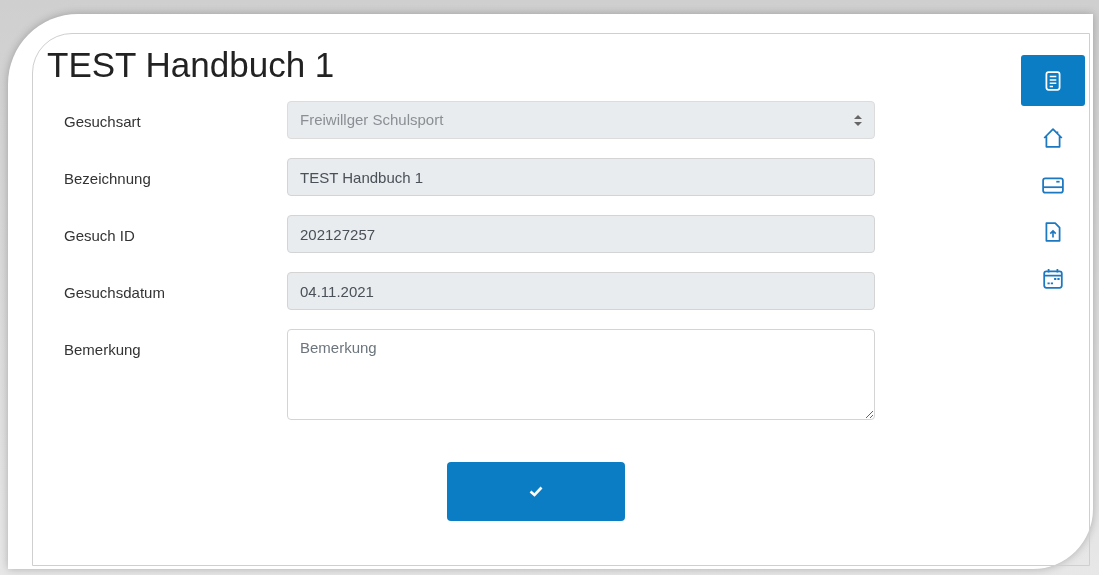 The height and width of the screenshot is (575, 1099). What do you see at coordinates (581, 374) in the screenshot?
I see `remark-field: Bemerkung` at bounding box center [581, 374].